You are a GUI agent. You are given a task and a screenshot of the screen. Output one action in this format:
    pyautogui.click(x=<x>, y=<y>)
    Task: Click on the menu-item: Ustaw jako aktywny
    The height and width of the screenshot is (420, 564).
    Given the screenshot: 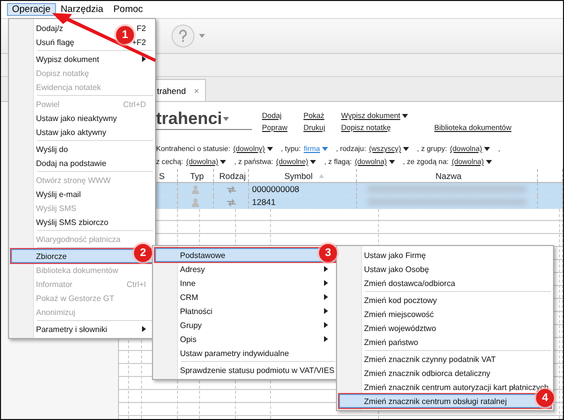 What is the action you would take?
    pyautogui.click(x=91, y=132)
    